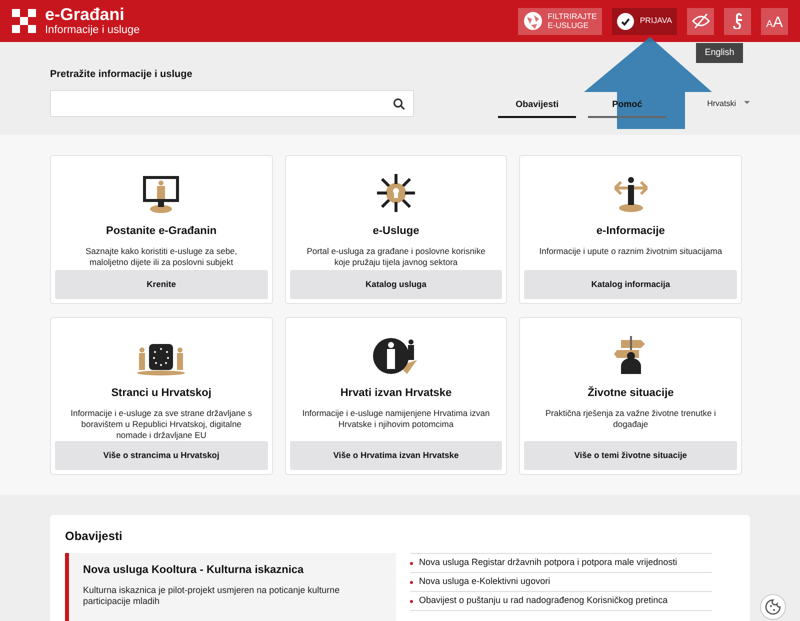  Describe the element at coordinates (396, 419) in the screenshot. I see `card-description: Informacije i e-usluge namijenjene Hrvatima izvan Hrvatske i njihovim potomcima` at that location.